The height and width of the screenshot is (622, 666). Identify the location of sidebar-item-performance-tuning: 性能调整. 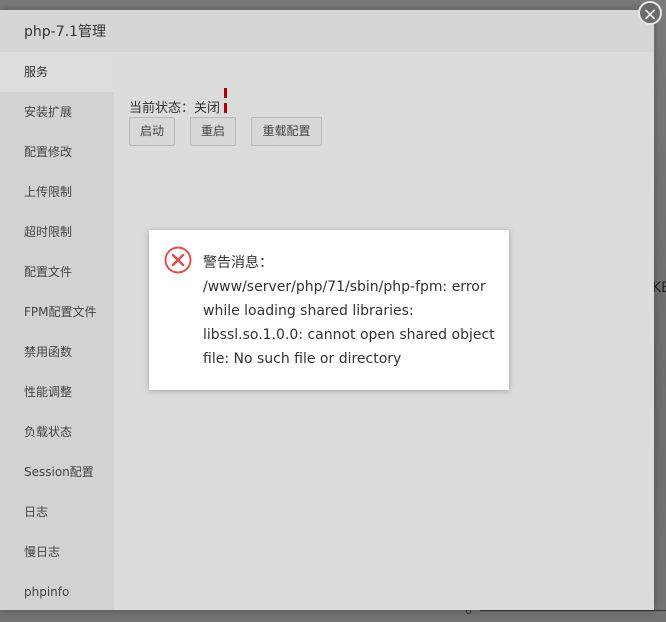
(57, 392).